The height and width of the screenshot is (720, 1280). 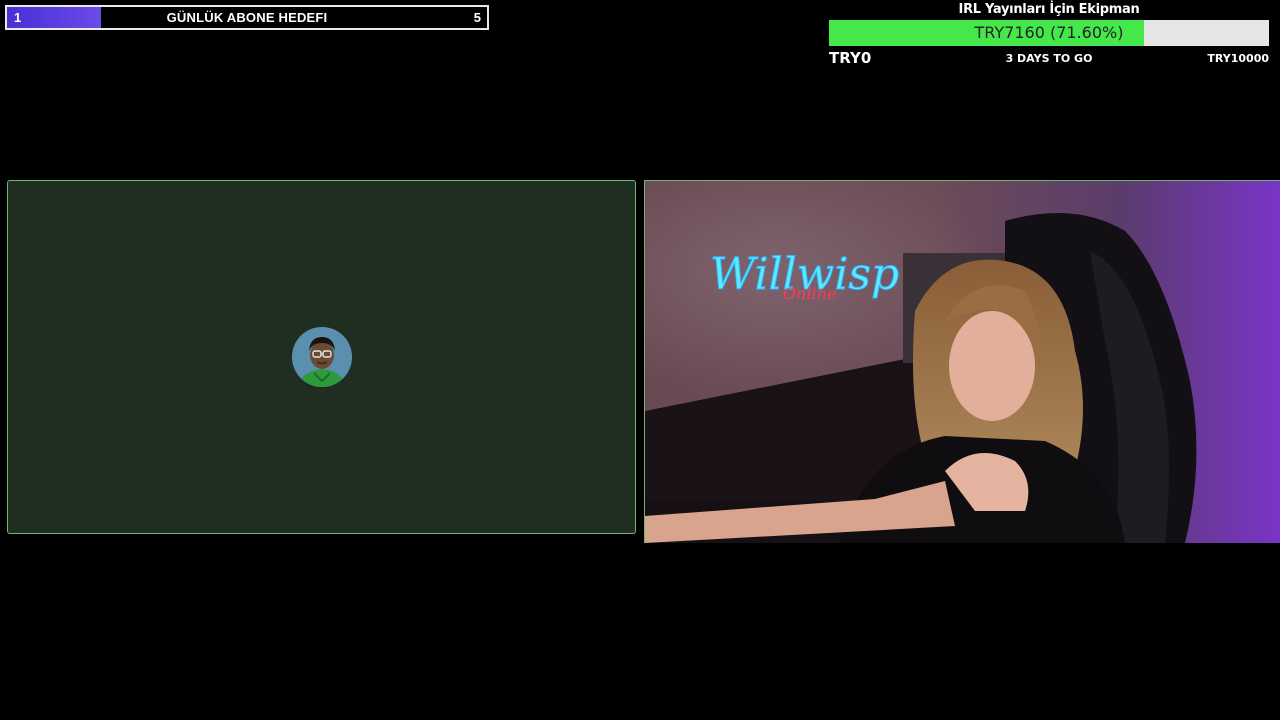 I want to click on donation-goal-meta: TRY0 3 DAYS TO GO TRY10000, so click(x=1049, y=58).